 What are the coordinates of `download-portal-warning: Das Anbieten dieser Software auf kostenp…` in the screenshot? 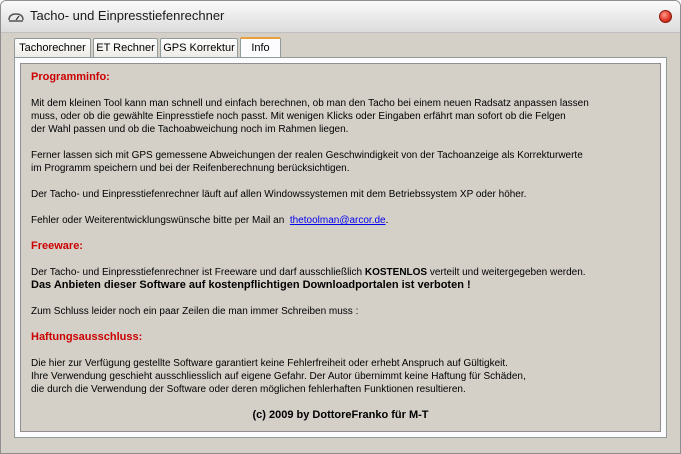 It's located at (251, 285).